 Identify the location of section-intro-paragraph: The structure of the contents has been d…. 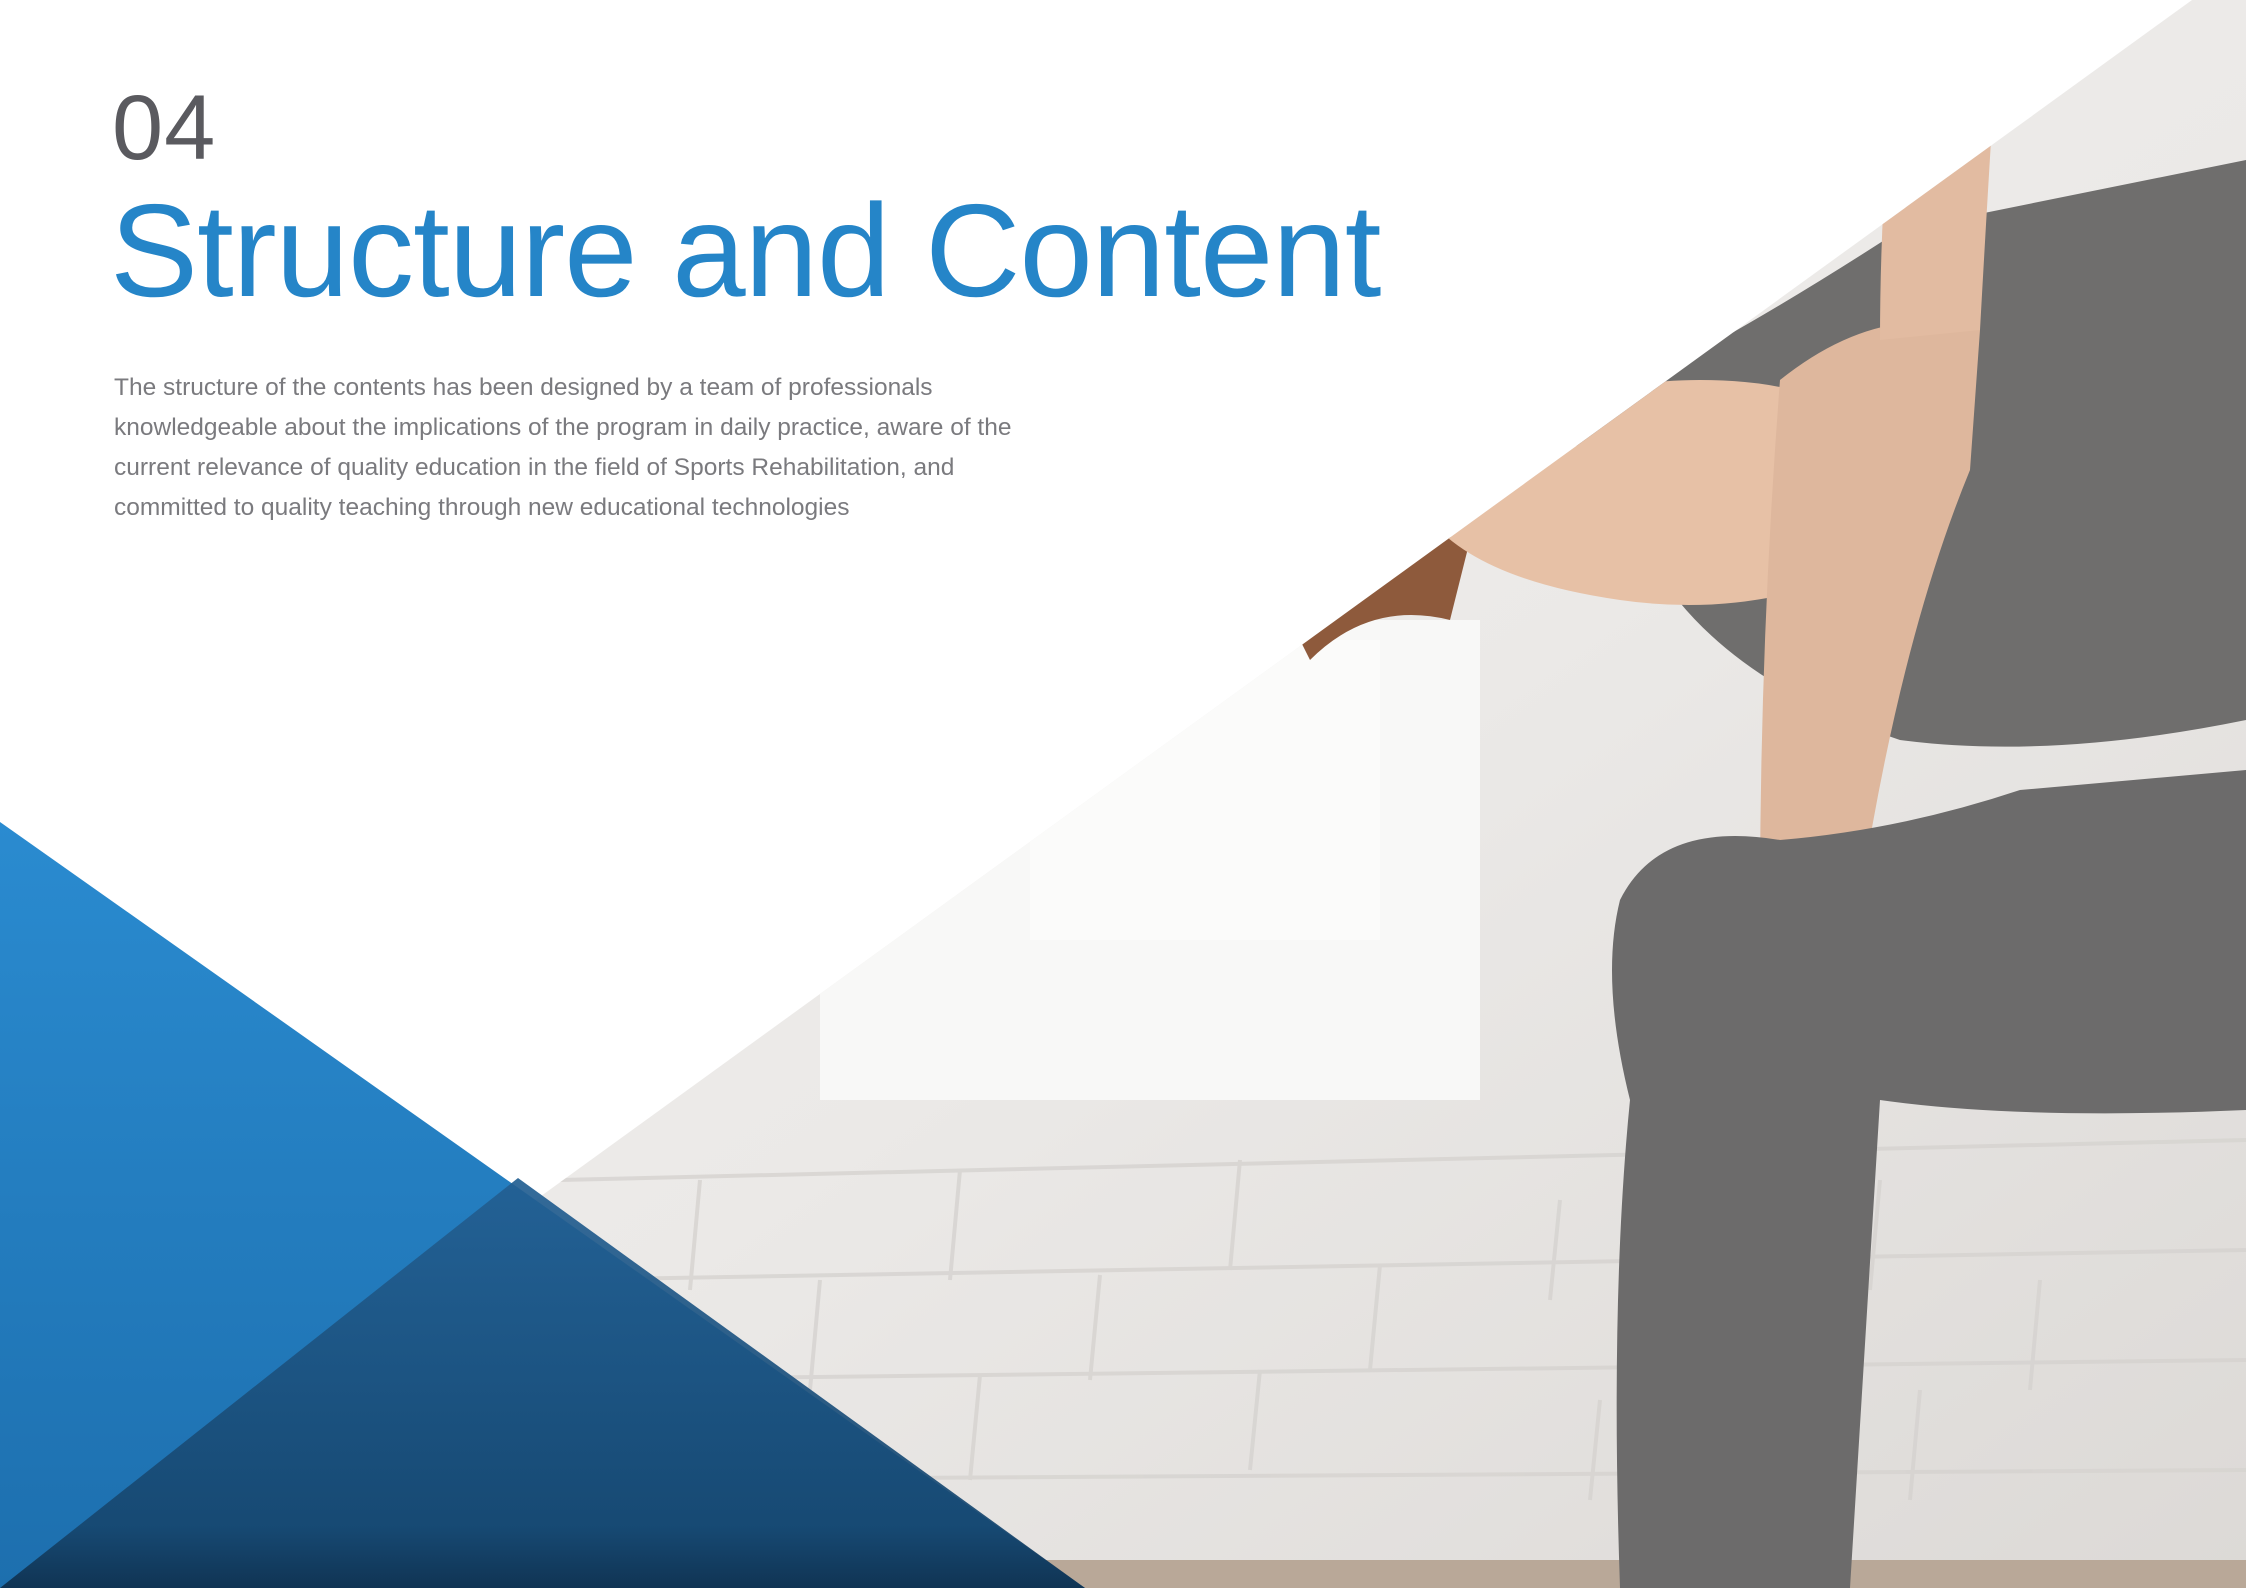
(563, 447).